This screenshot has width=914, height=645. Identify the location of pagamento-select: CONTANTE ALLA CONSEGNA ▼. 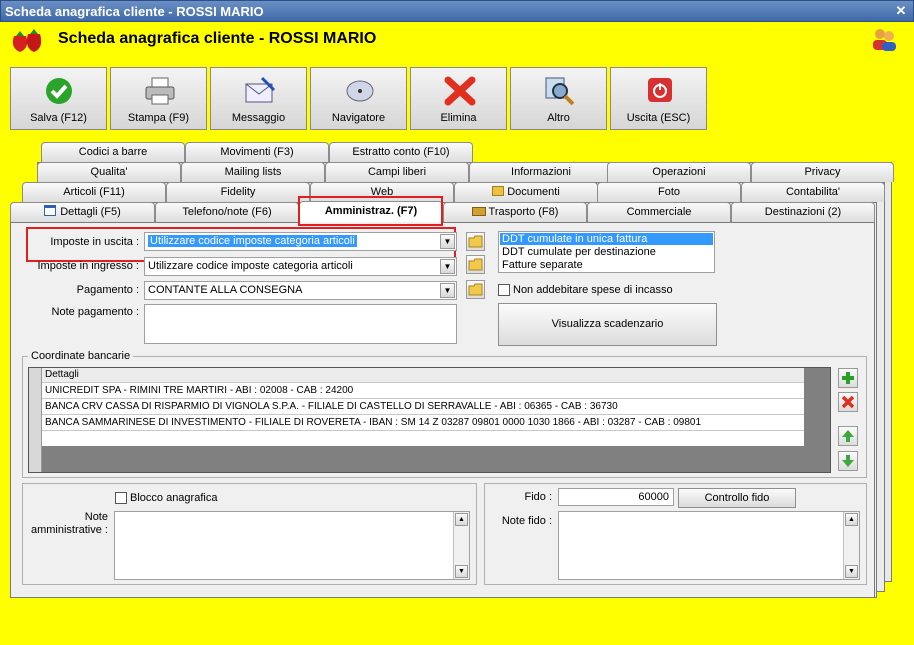
(300, 290).